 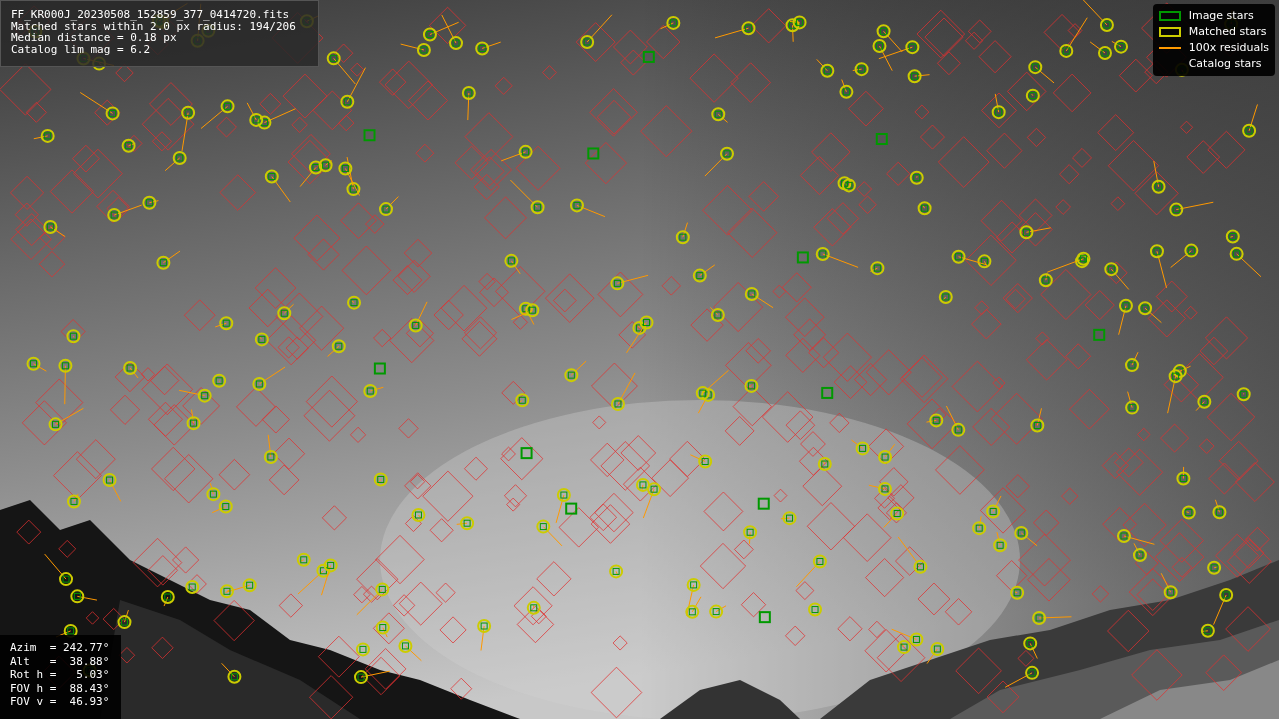 I want to click on legend-label: Image stars, so click(x=1221, y=15).